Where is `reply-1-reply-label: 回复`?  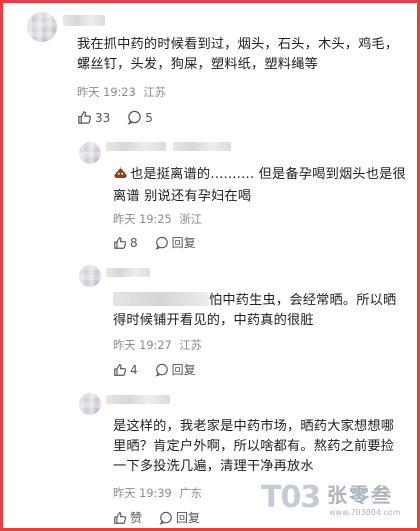
reply-1-reply-label: 回复 is located at coordinates (183, 243).